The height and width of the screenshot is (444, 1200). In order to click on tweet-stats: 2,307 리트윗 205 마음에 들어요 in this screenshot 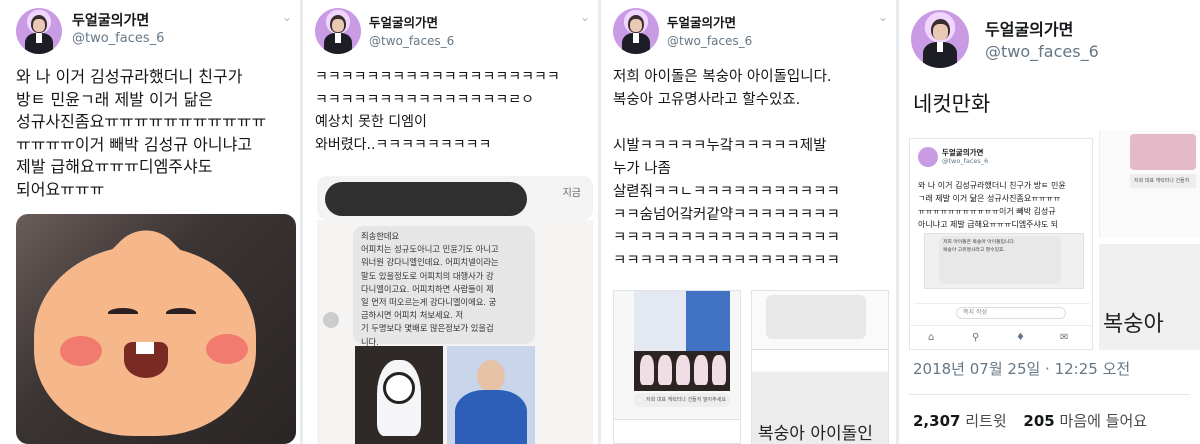, I will do `click(1036, 420)`.